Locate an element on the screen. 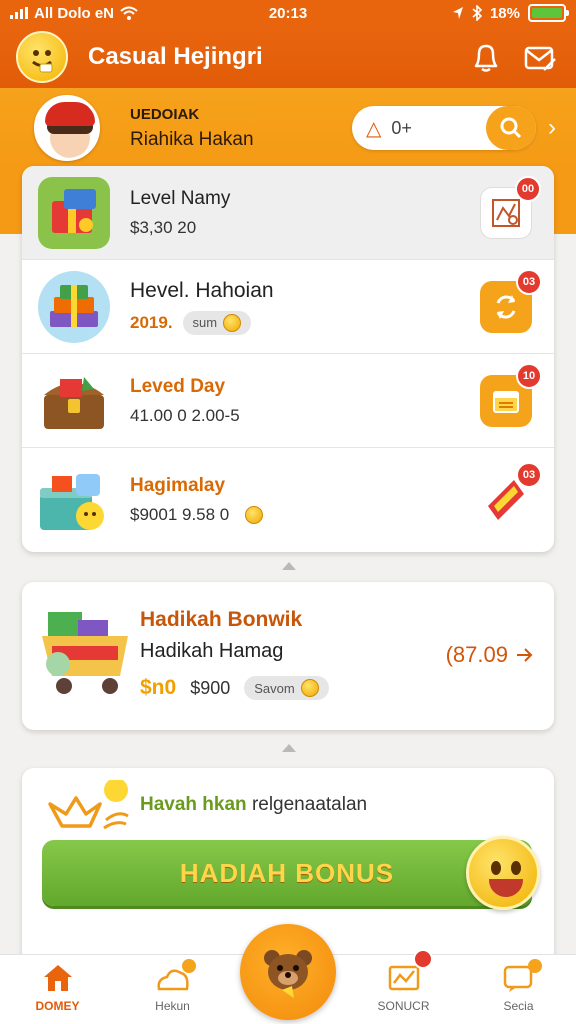  refresh-button: 03 is located at coordinates (511, 300).